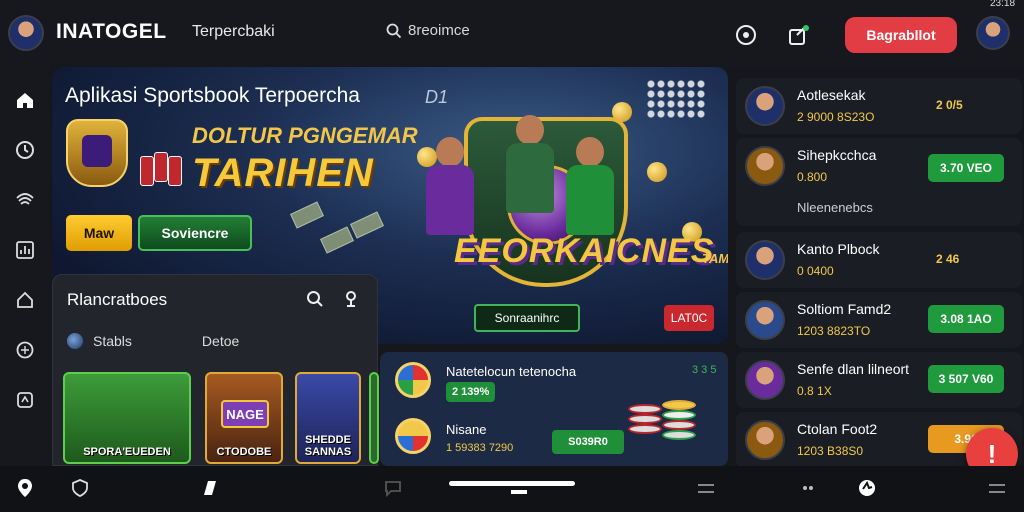  I want to click on match-row: Soltiom Famd2 1203 8823TO 3.08 1AO, so click(879, 320).